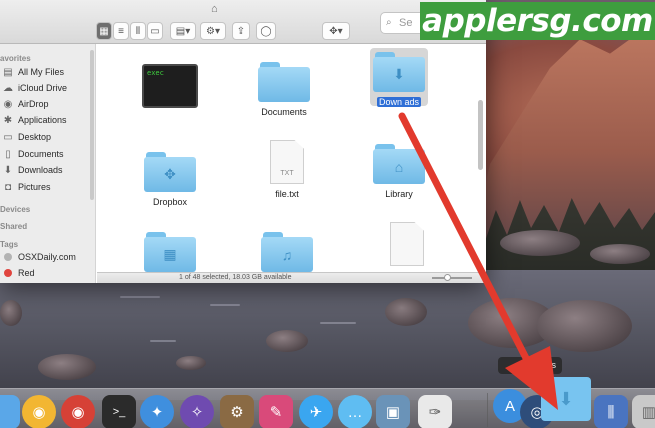 This screenshot has width=655, height=428. Describe the element at coordinates (287, 162) in the screenshot. I see `text-document-icon: TXT` at that location.